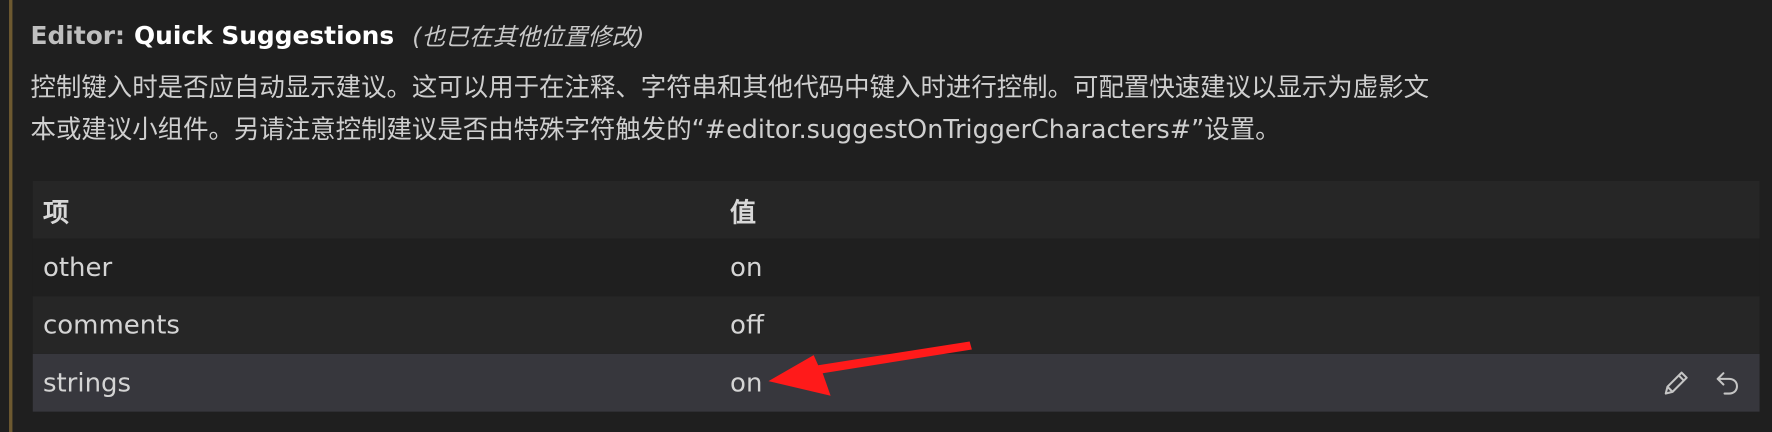 The width and height of the screenshot is (1772, 432). Describe the element at coordinates (1728, 383) in the screenshot. I see `undo-icon` at that location.